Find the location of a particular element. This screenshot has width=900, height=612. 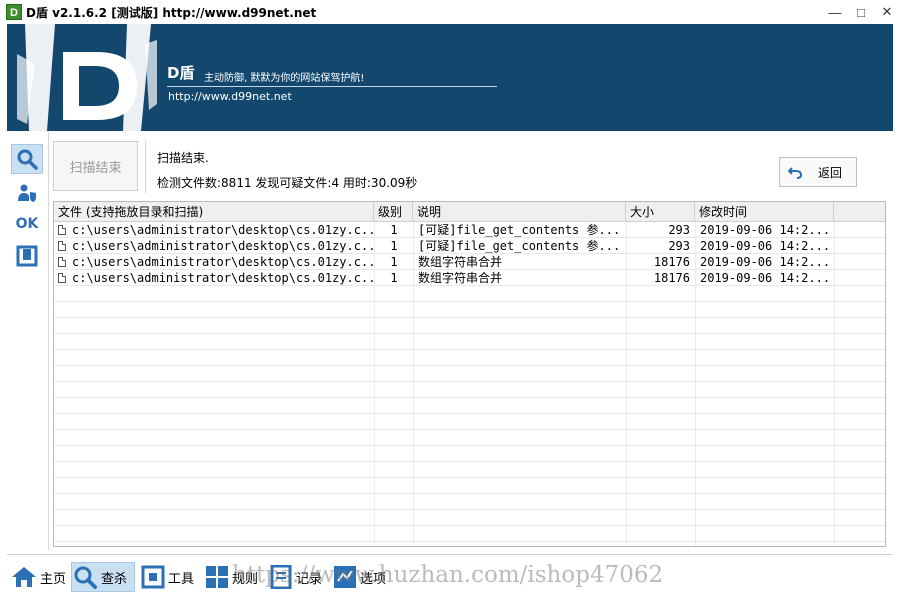

watermark: https://www.huzhan.com/ishop47062 is located at coordinates (448, 575).